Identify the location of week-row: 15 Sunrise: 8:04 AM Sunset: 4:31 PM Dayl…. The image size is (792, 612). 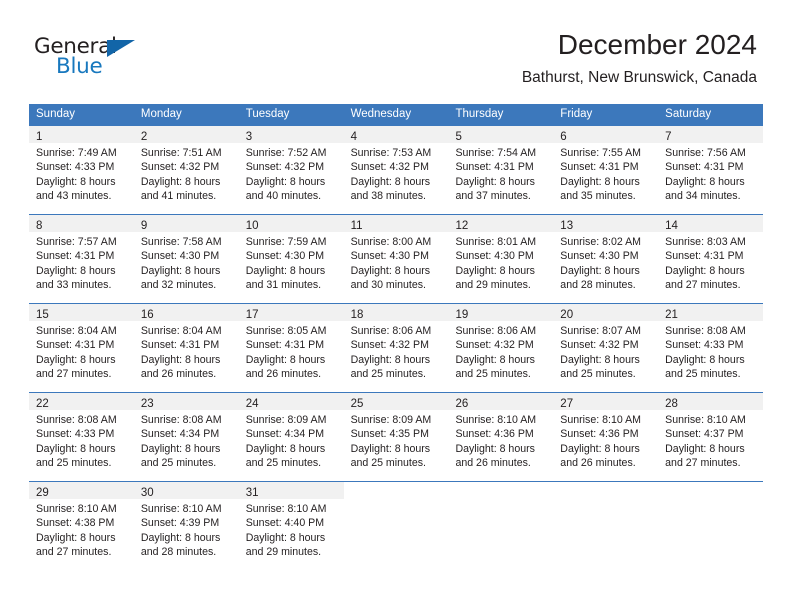
(396, 347).